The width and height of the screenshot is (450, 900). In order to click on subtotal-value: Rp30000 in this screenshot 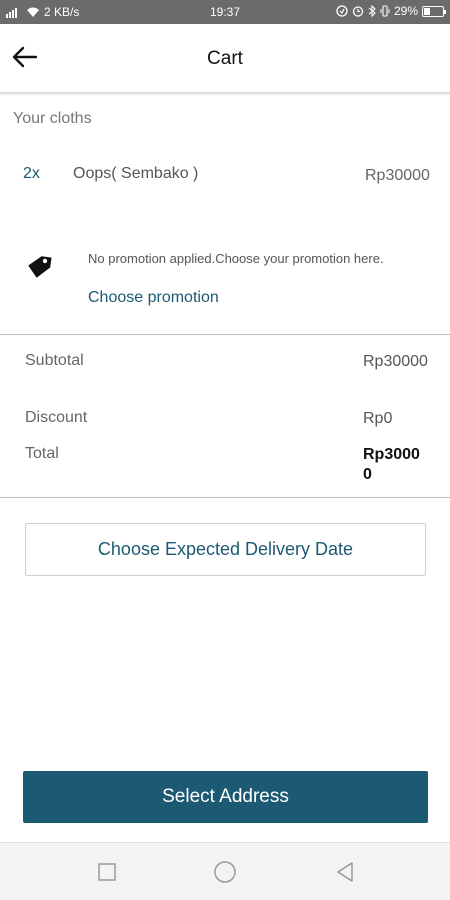, I will do `click(395, 361)`.